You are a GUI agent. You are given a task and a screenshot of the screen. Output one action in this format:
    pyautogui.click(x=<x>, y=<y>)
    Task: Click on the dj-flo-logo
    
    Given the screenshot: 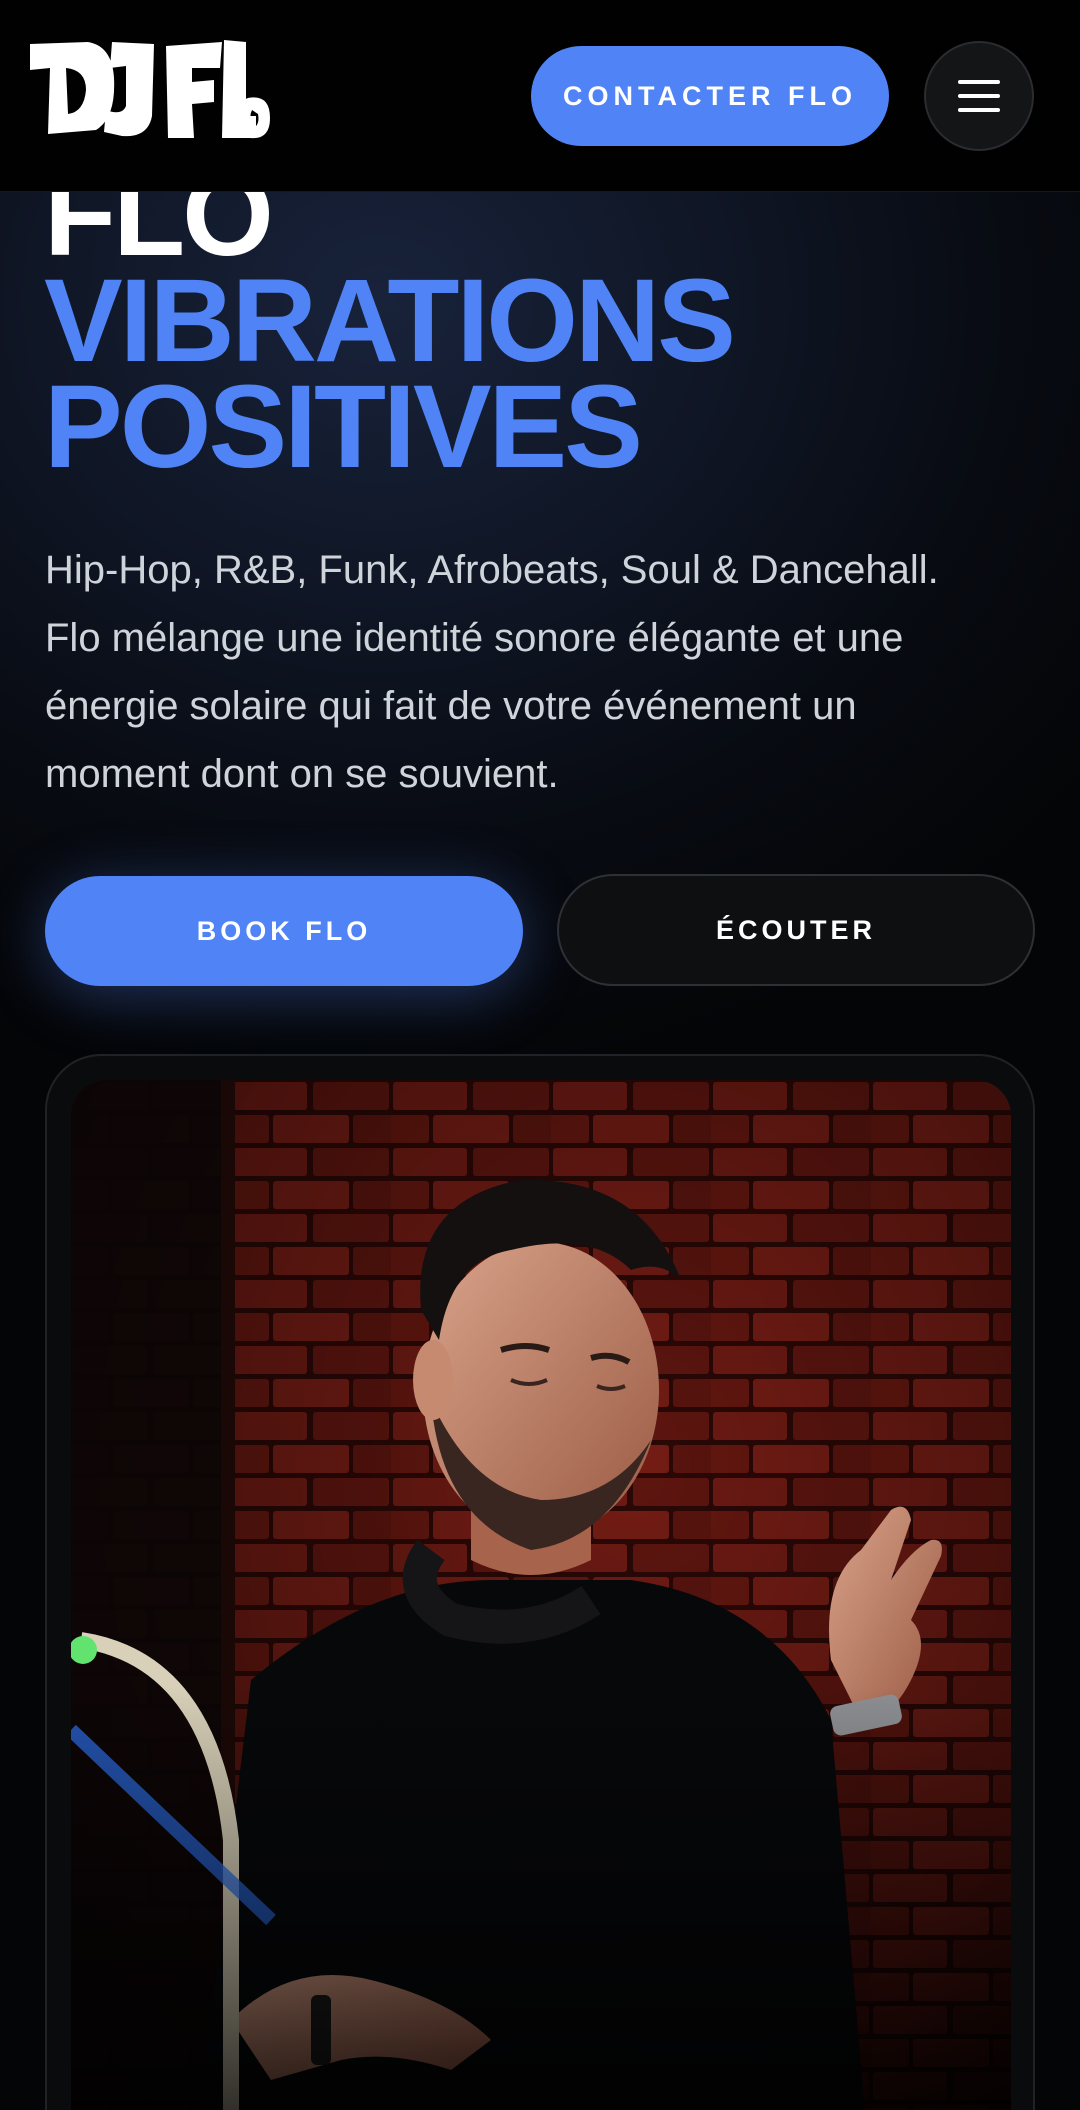 What is the action you would take?
    pyautogui.click(x=149, y=91)
    